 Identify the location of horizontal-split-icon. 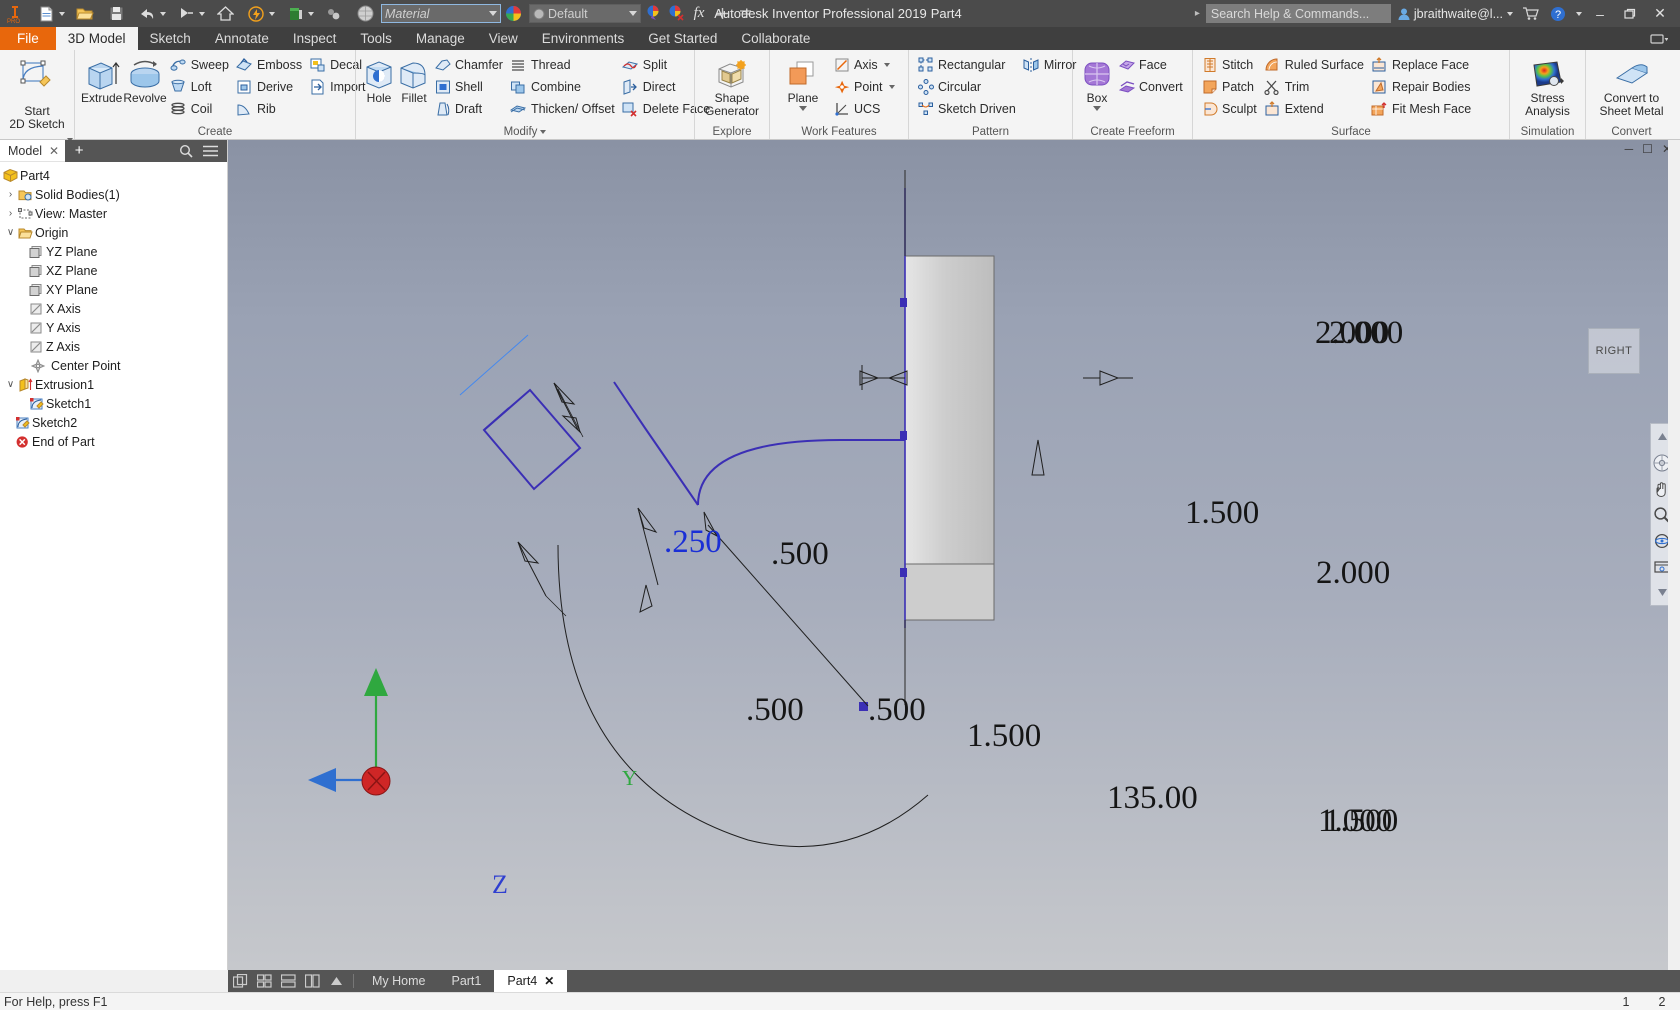
(288, 981).